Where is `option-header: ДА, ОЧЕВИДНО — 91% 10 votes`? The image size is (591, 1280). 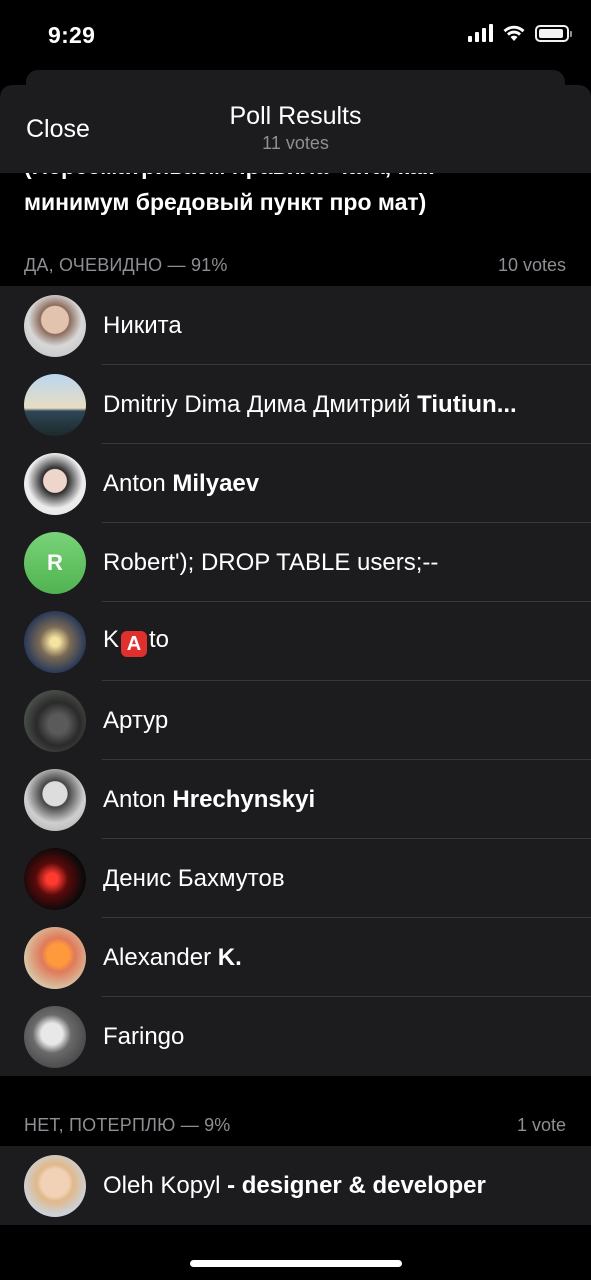 option-header: ДА, ОЧЕВИДНО — 91% 10 votes is located at coordinates (295, 267).